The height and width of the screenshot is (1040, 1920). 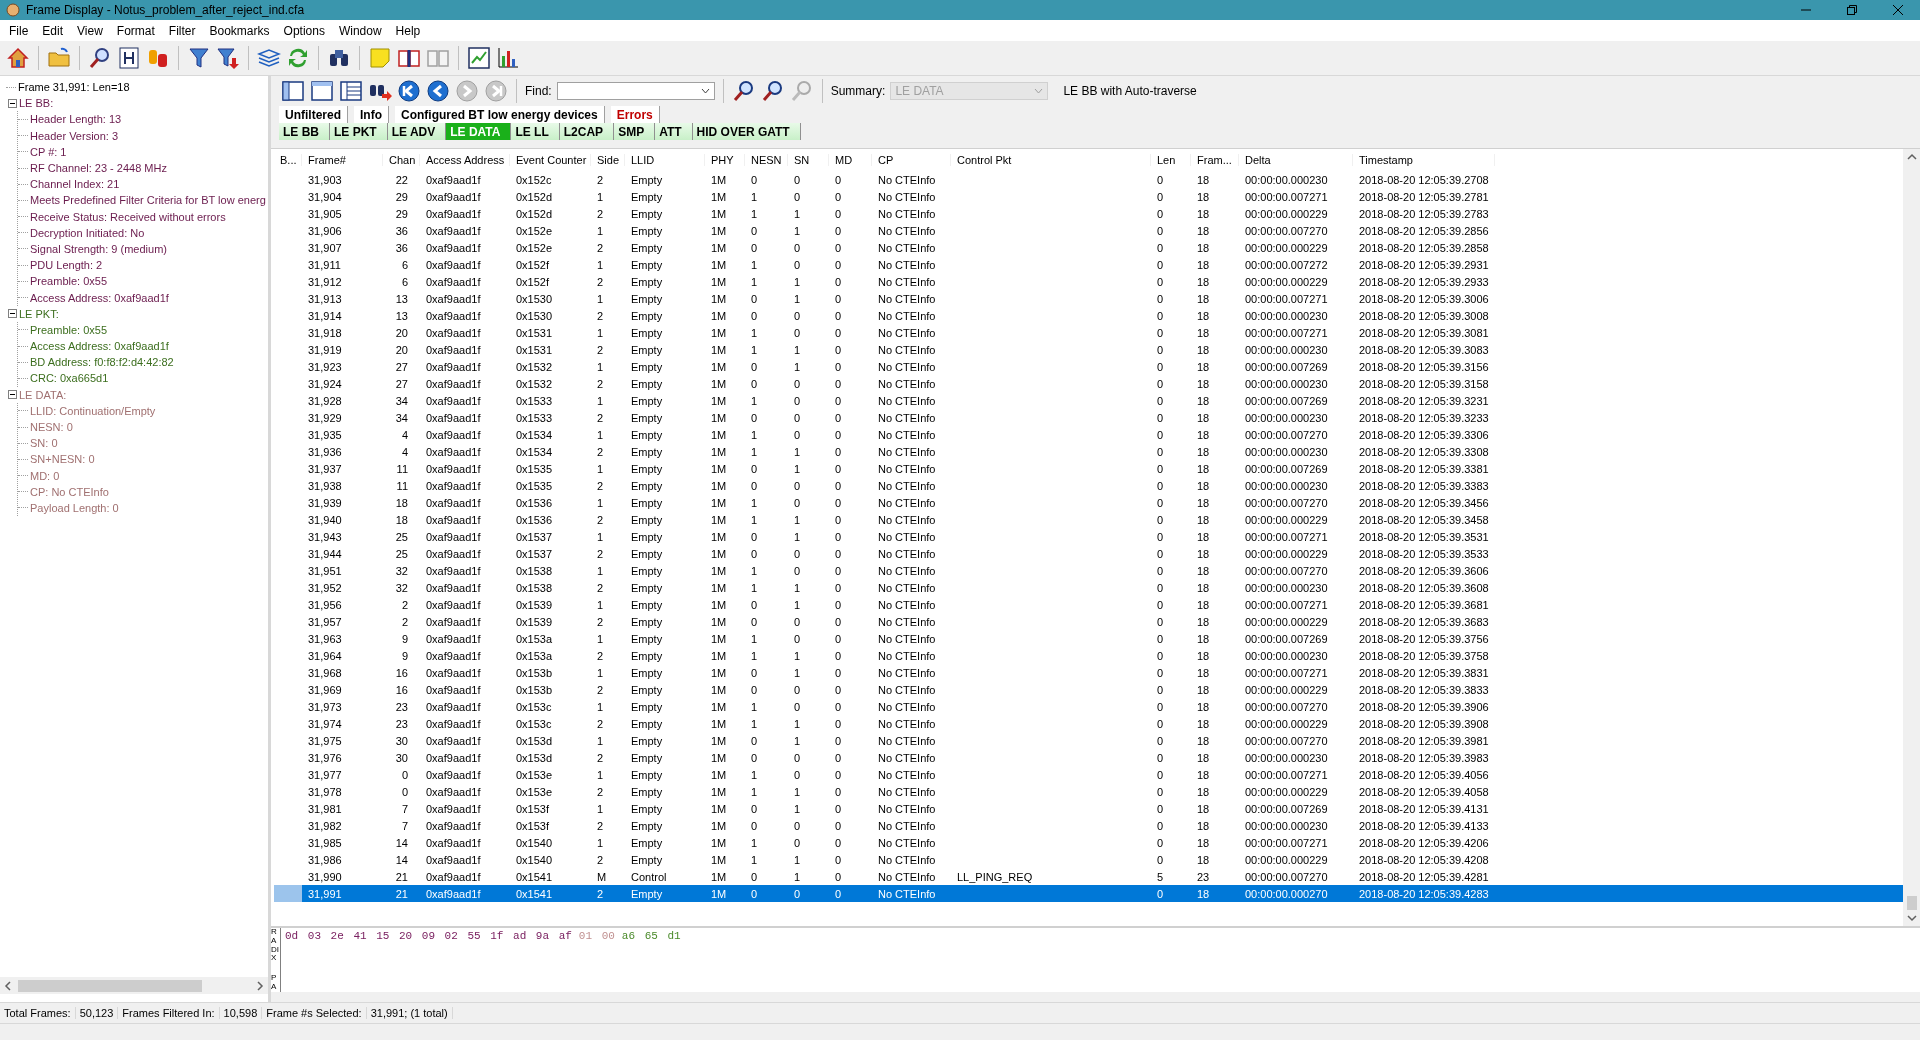 What do you see at coordinates (148, 200) in the screenshot?
I see `tree-item: Meets Predefined Filter Criteria for BT low energ` at bounding box center [148, 200].